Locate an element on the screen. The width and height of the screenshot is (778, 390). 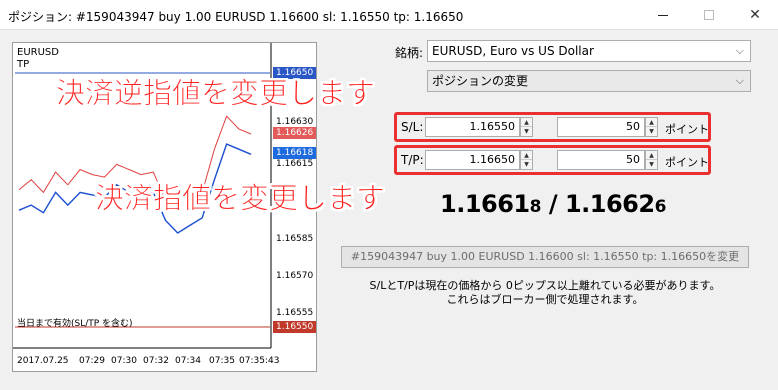
sl-price-input: 1.16550 is located at coordinates (472, 127).